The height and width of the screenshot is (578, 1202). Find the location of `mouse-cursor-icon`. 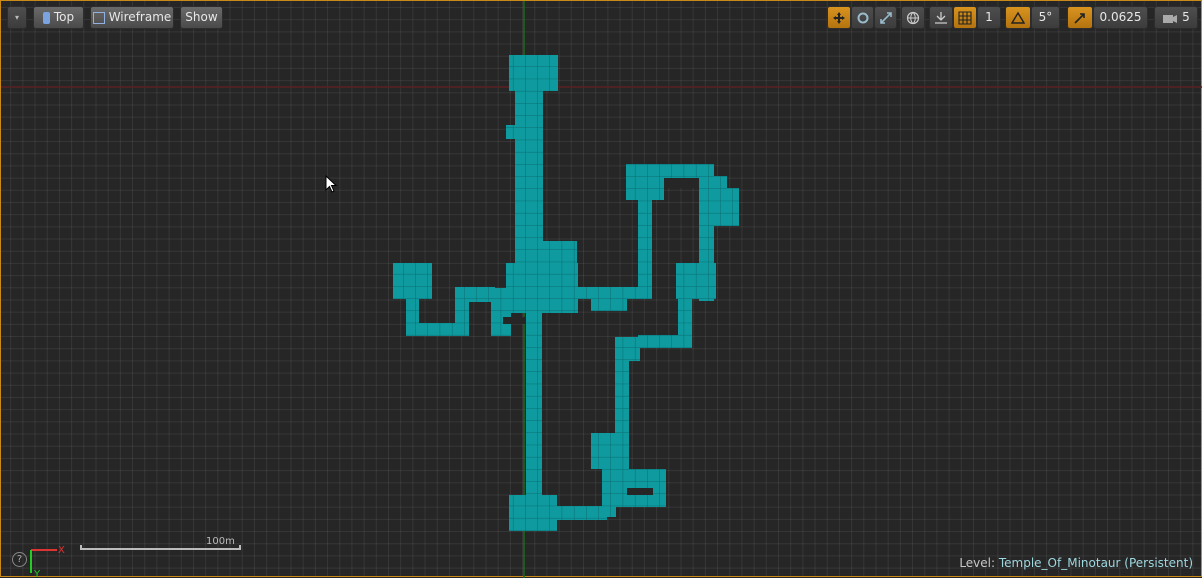

mouse-cursor-icon is located at coordinates (331, 184).